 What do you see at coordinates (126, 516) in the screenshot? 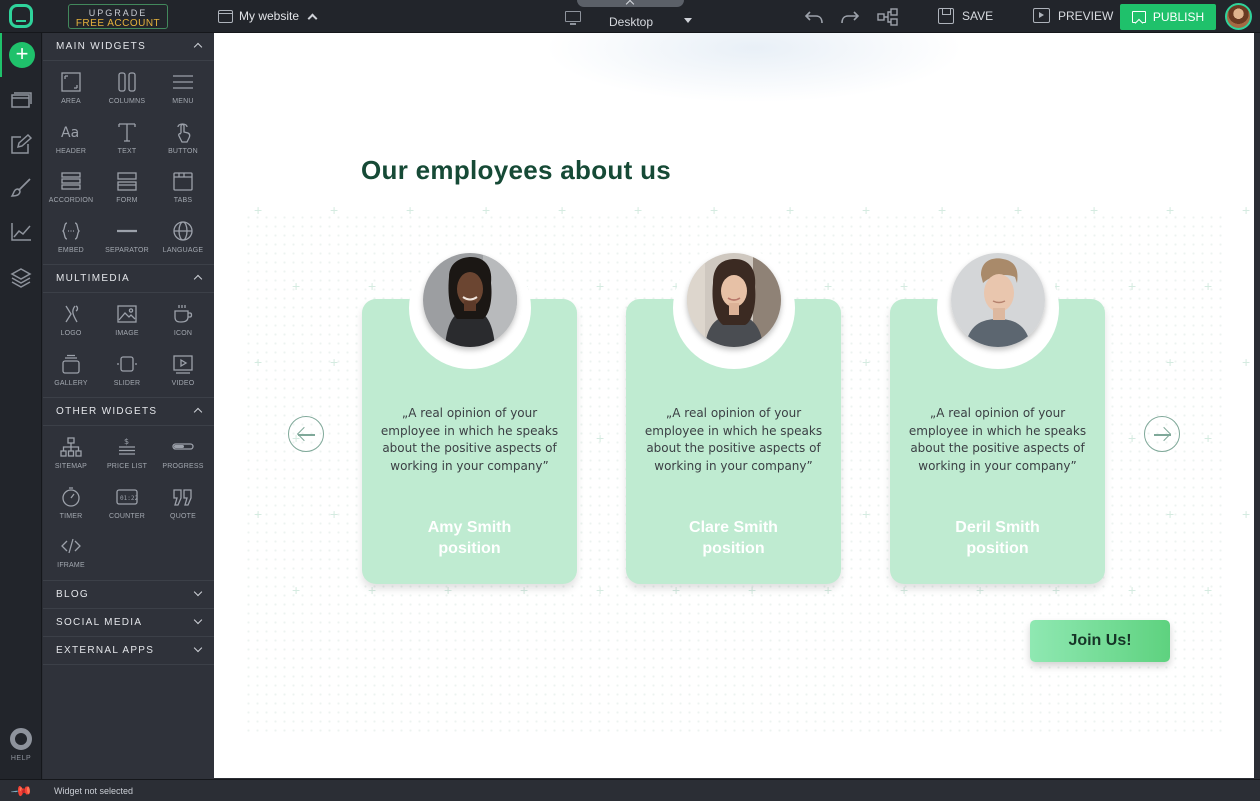
I see `widget-label: COUNTER` at bounding box center [126, 516].